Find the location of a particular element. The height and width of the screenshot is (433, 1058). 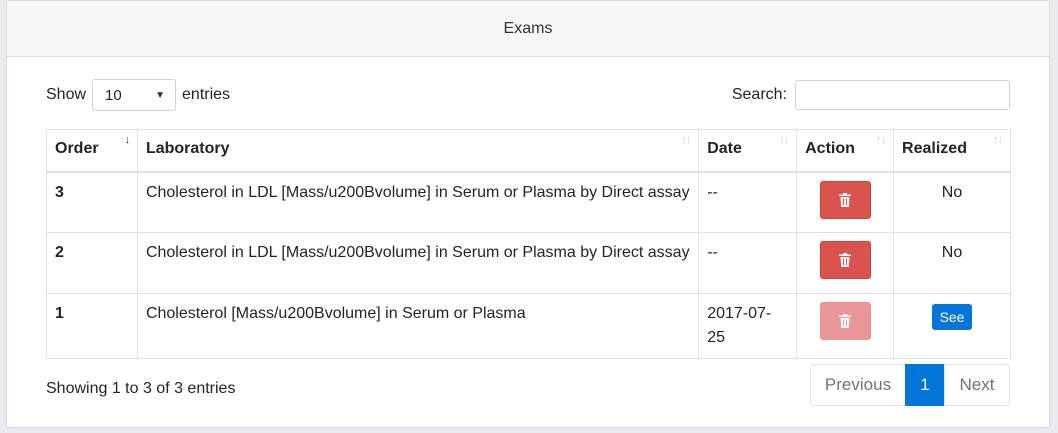

header-laboratory-label: Laboratory is located at coordinates (187, 148).